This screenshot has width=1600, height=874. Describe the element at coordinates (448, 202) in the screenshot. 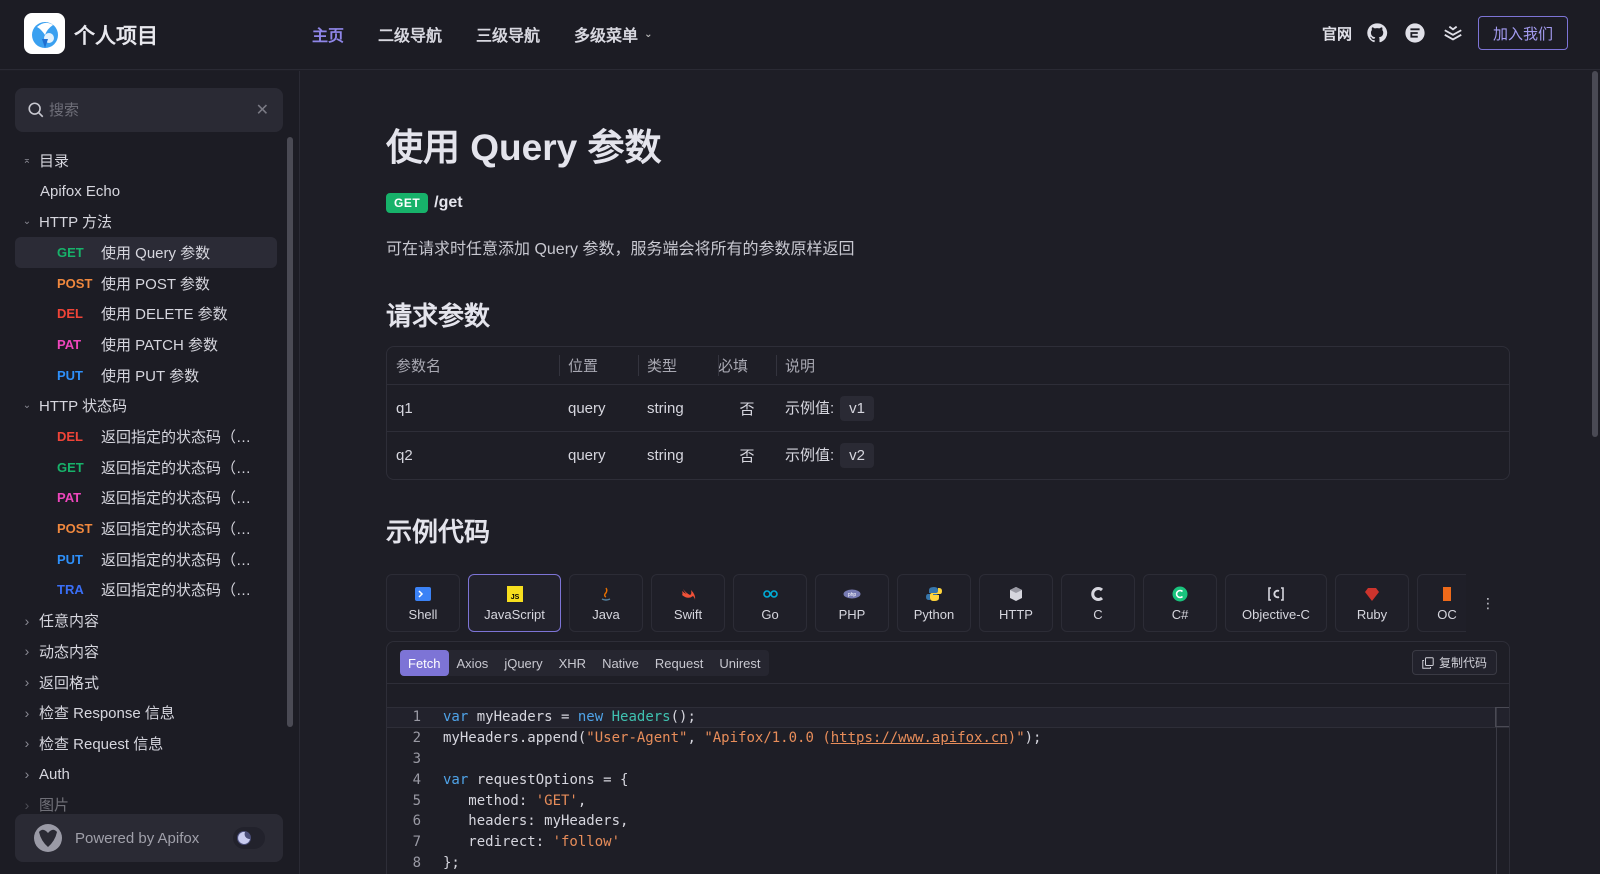

I see `endpoint-path: /get` at that location.